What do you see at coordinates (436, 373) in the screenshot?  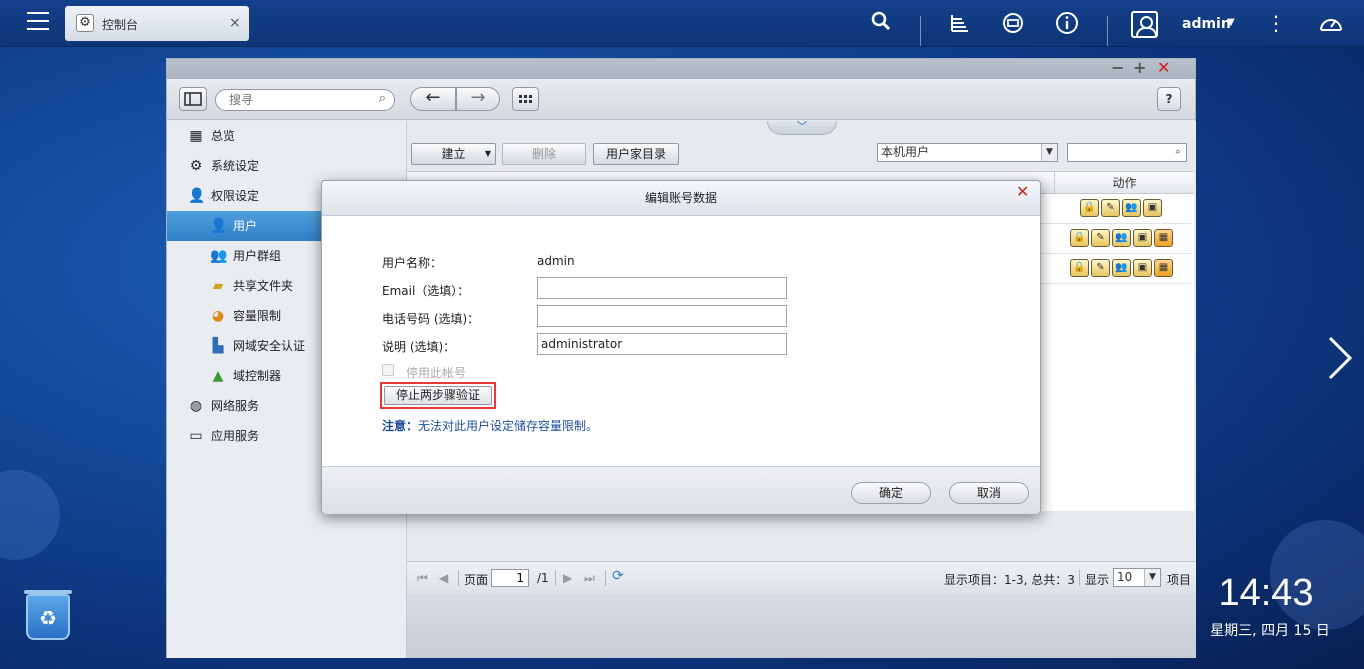 I see `disable-account-label: 停用此帐号` at bounding box center [436, 373].